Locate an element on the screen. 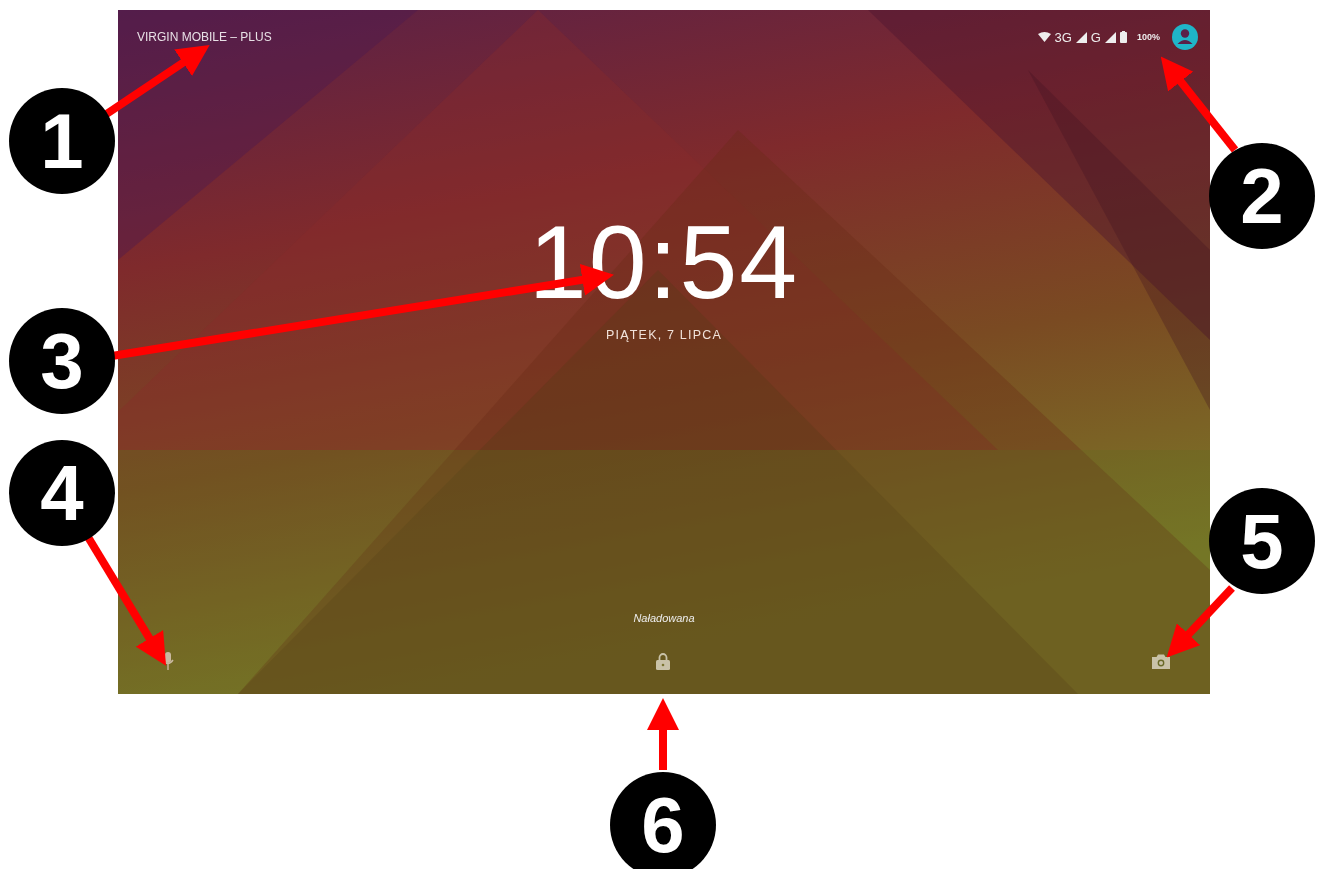 The width and height of the screenshot is (1319, 869). carrier-name: VIRGIN MOBILE – PLUS is located at coordinates (204, 37).